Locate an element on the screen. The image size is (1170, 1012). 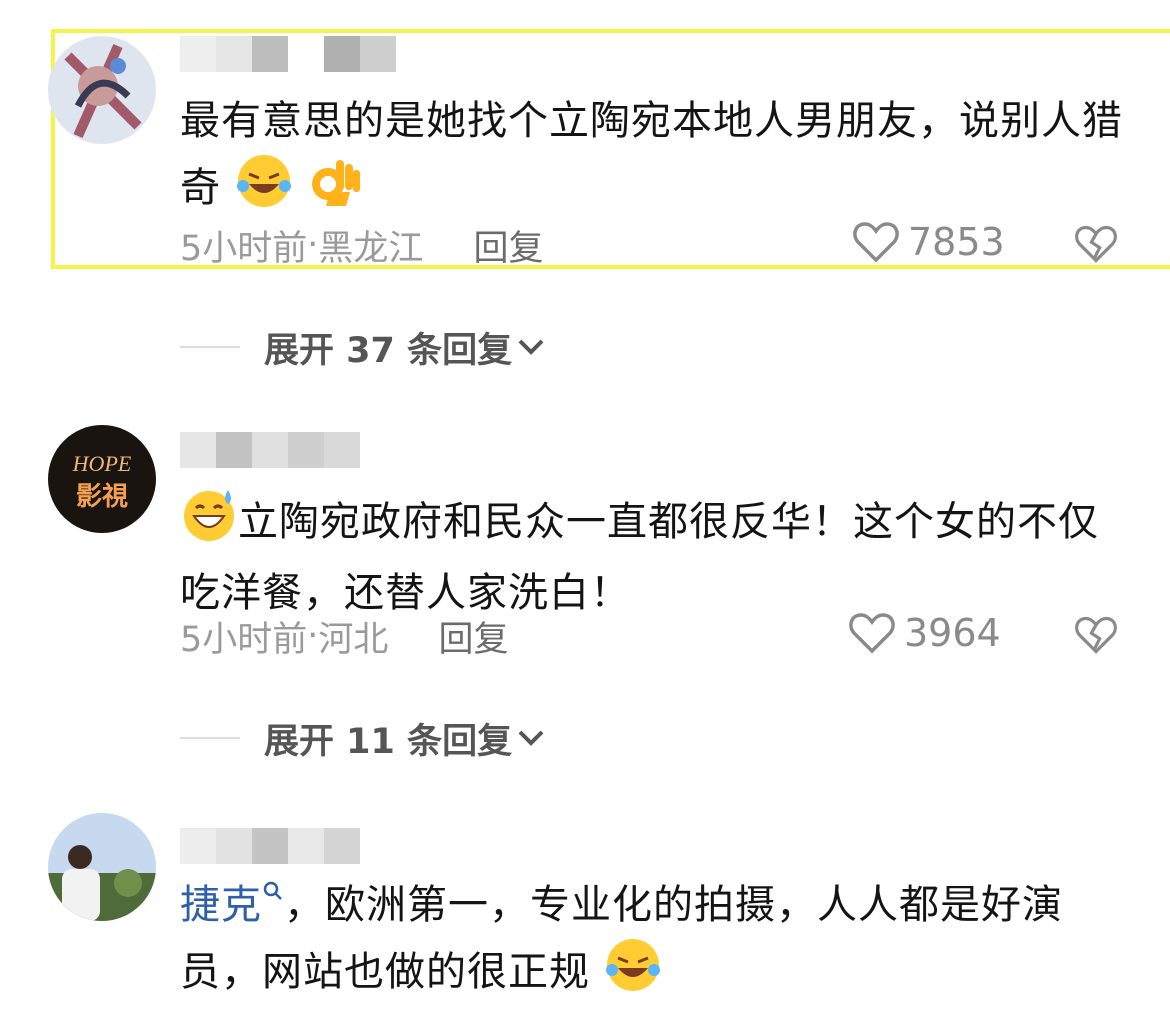
comment-text: 捷克 ，欧洲第一，专业化的拍摄，人人都是好演员，网站也做的很正规 is located at coordinates (655, 943).